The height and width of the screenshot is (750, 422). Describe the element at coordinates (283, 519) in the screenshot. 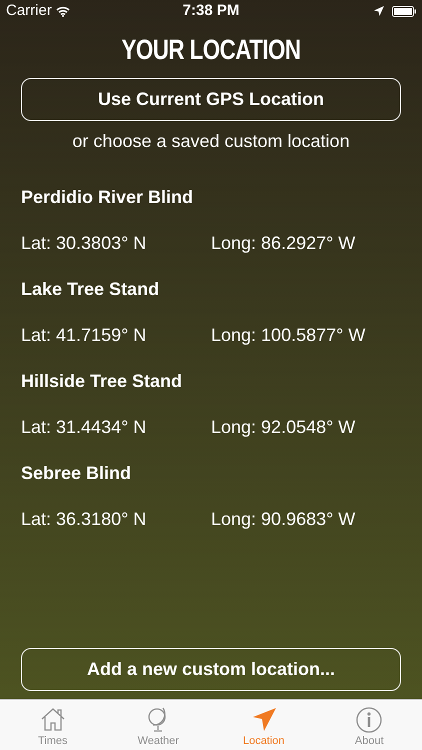

I see `longitude-text: Long: 90.9683° W` at that location.